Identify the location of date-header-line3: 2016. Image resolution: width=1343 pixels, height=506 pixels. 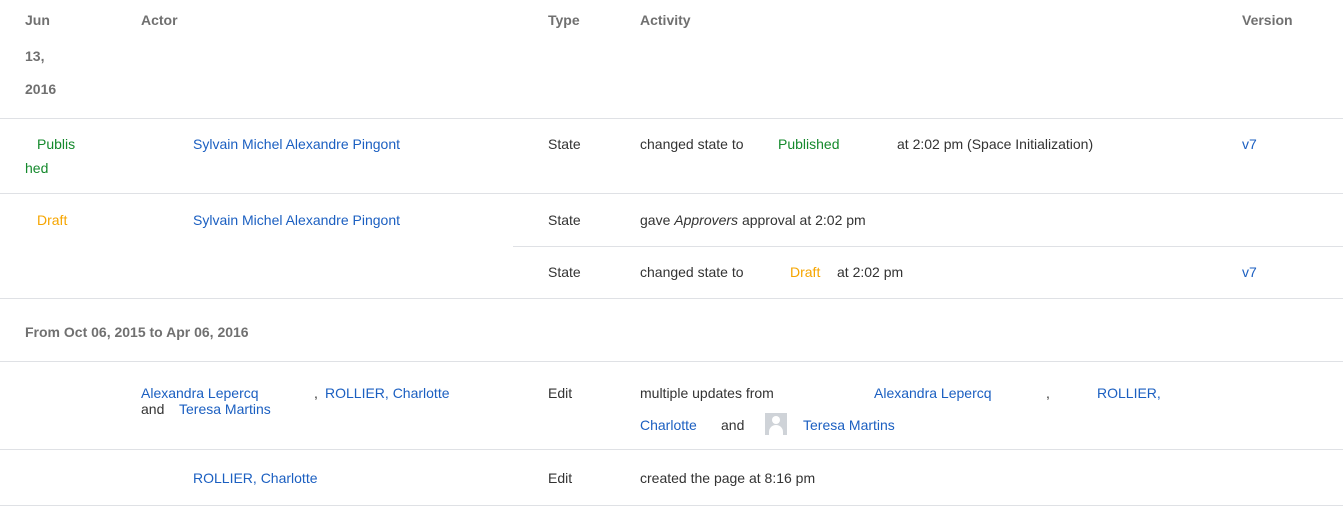
(41, 89).